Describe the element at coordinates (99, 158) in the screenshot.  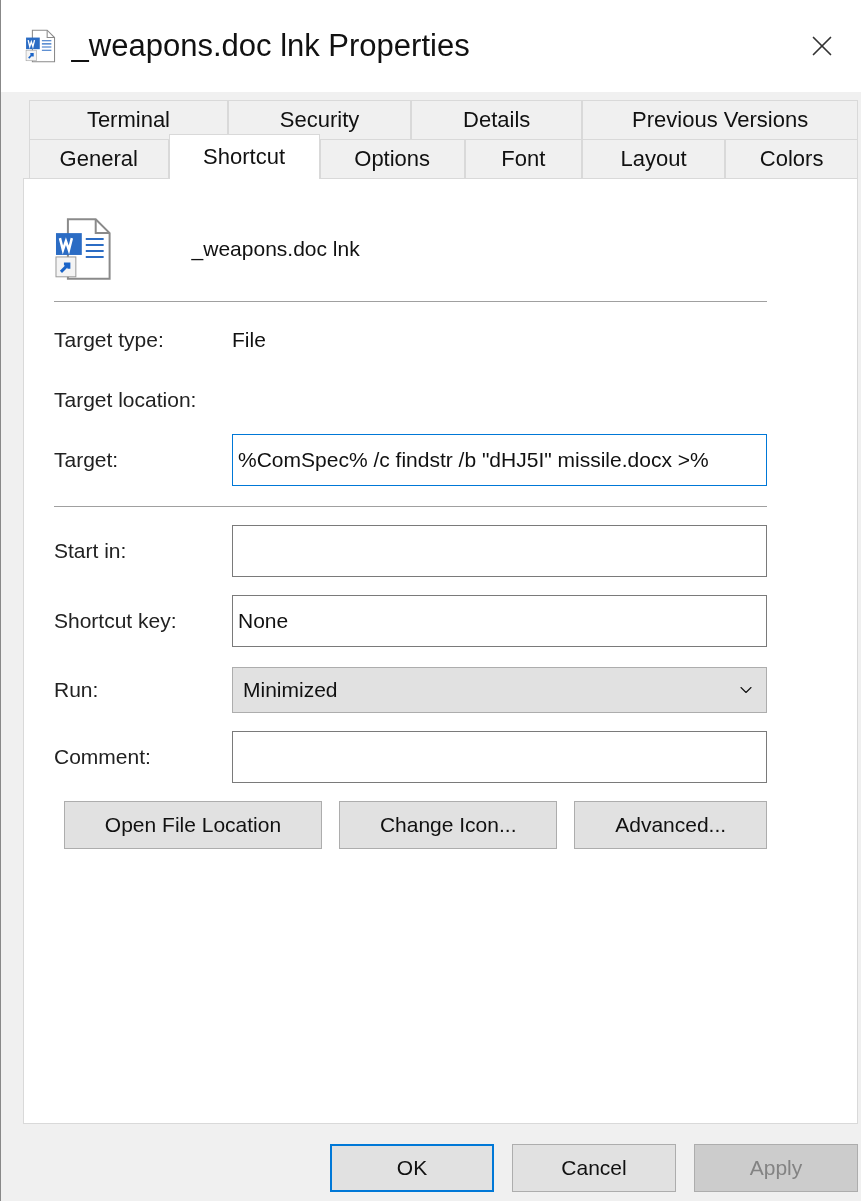
I see `tab: General` at that location.